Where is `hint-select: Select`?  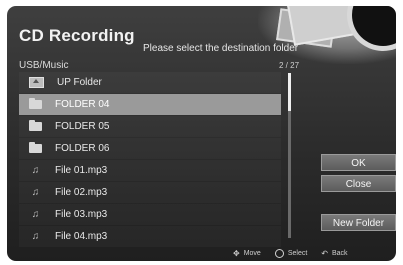
hint-select: Select is located at coordinates (291, 253).